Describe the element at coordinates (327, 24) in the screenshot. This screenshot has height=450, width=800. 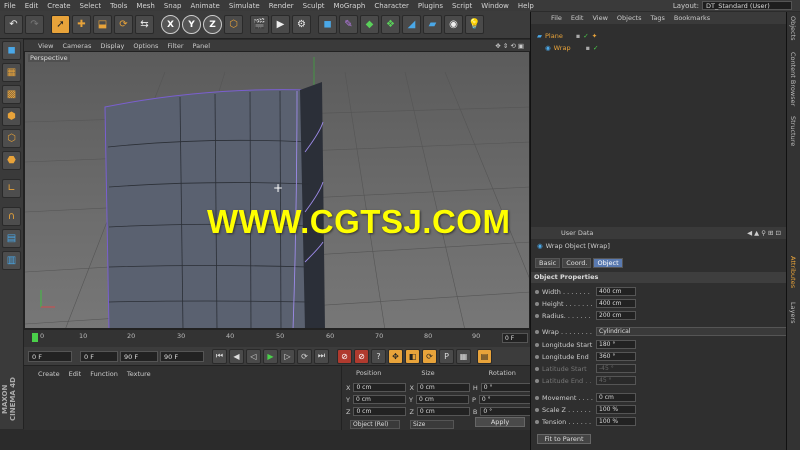
I see `cube-icon: ◼` at that location.